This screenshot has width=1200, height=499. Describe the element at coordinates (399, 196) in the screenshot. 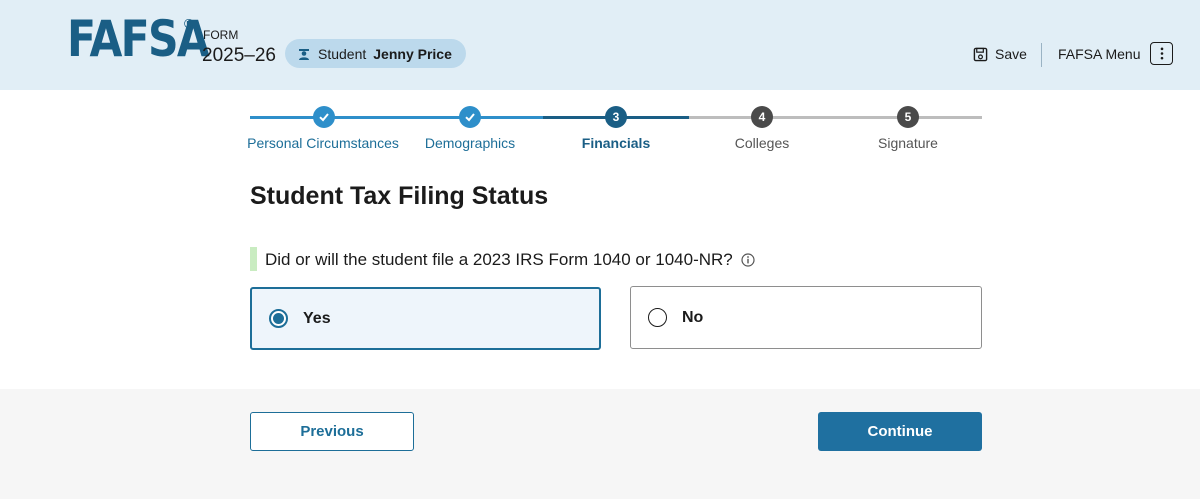

I see `page-title: Student Tax Filing Status` at that location.